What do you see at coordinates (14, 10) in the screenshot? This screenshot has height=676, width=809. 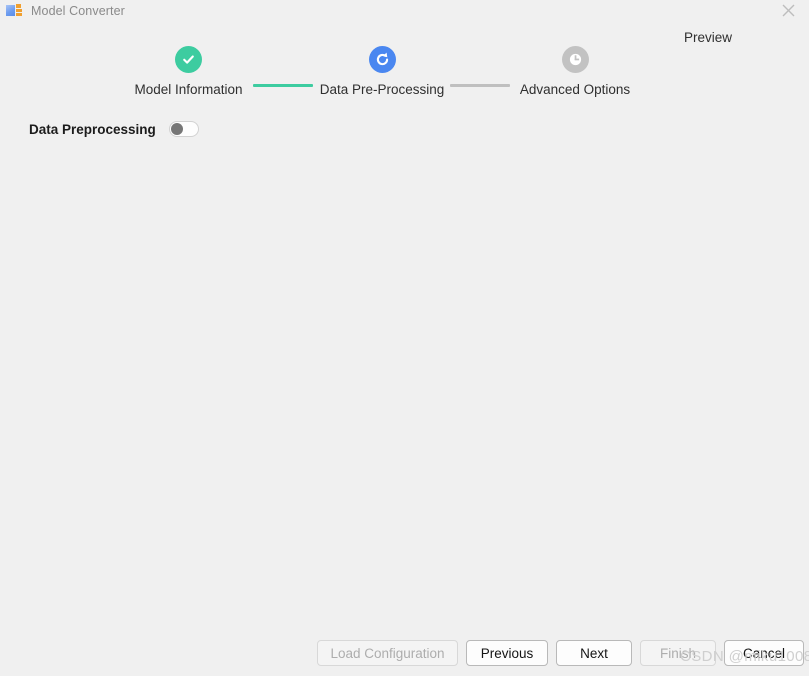 I see `app-cube-icon` at bounding box center [14, 10].